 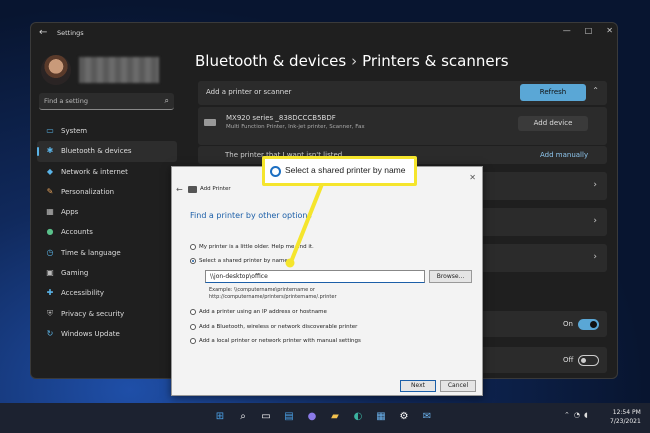 What do you see at coordinates (50, 151) in the screenshot?
I see `bluetooth-icon: ✱` at bounding box center [50, 151].